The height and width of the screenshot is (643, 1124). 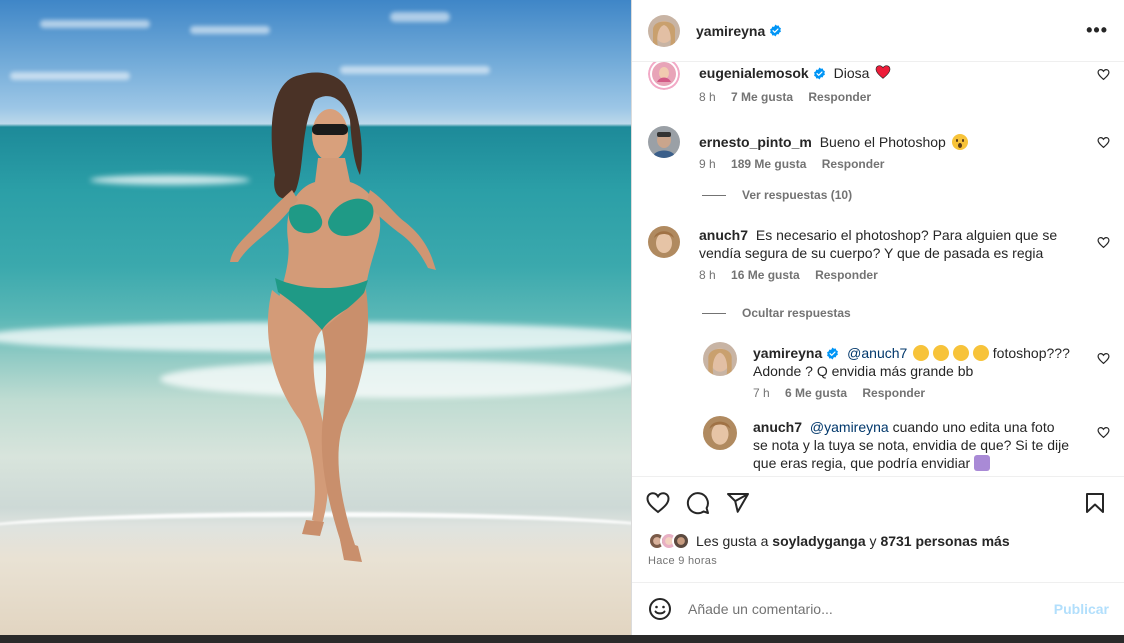 What do you see at coordinates (755, 142) in the screenshot?
I see `comment-username: ernesto_pinto_m` at bounding box center [755, 142].